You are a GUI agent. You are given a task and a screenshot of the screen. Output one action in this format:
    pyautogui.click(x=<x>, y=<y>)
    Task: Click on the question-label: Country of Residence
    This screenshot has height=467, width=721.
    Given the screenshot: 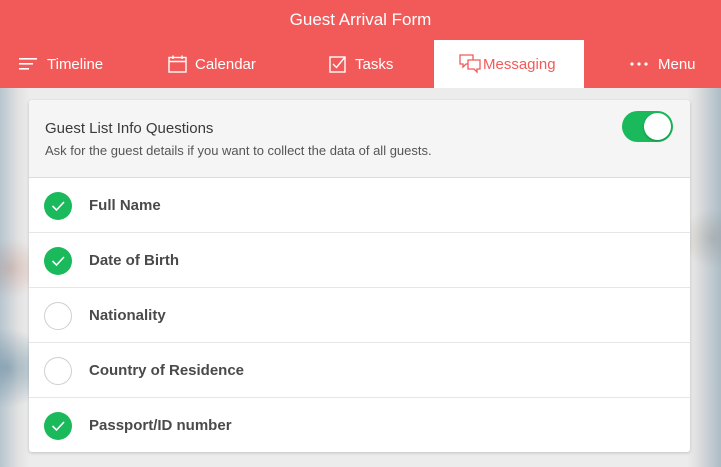 What is the action you would take?
    pyautogui.click(x=167, y=370)
    